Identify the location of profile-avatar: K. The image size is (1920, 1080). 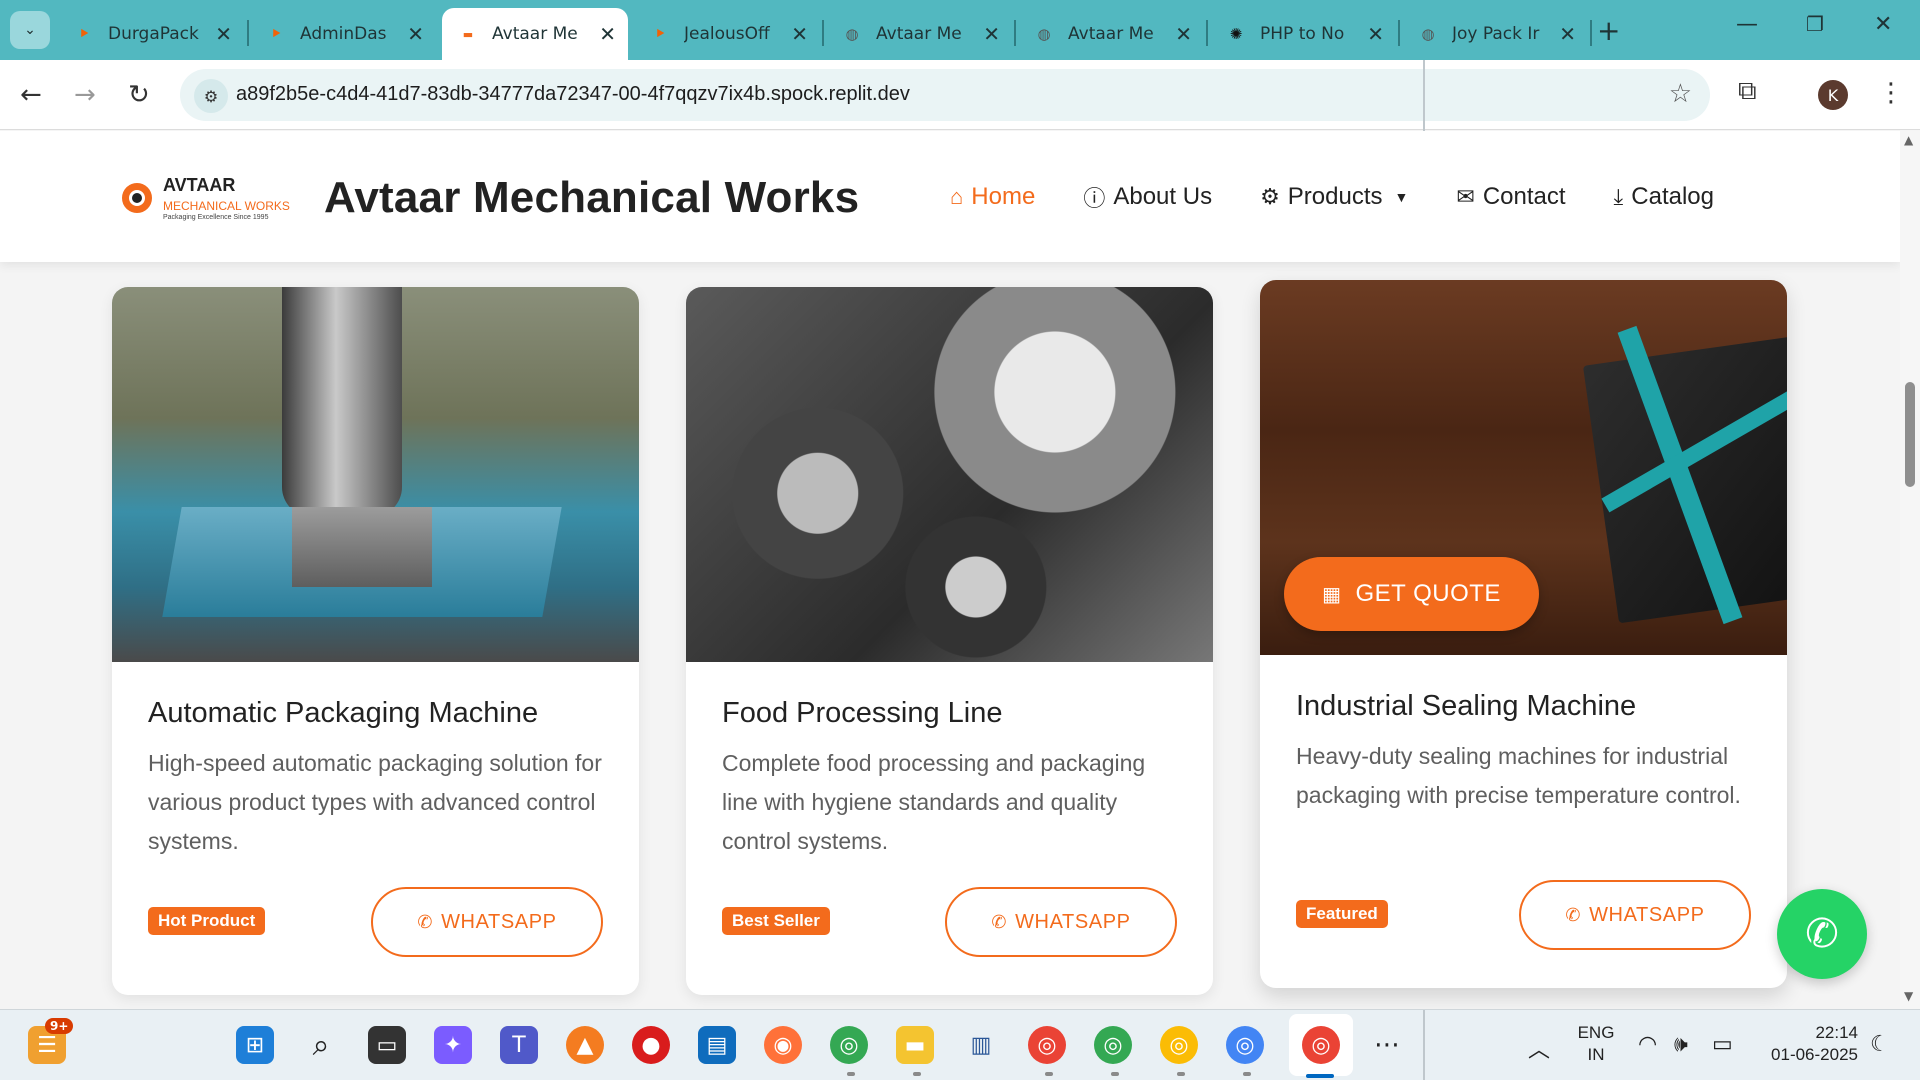
(1833, 95).